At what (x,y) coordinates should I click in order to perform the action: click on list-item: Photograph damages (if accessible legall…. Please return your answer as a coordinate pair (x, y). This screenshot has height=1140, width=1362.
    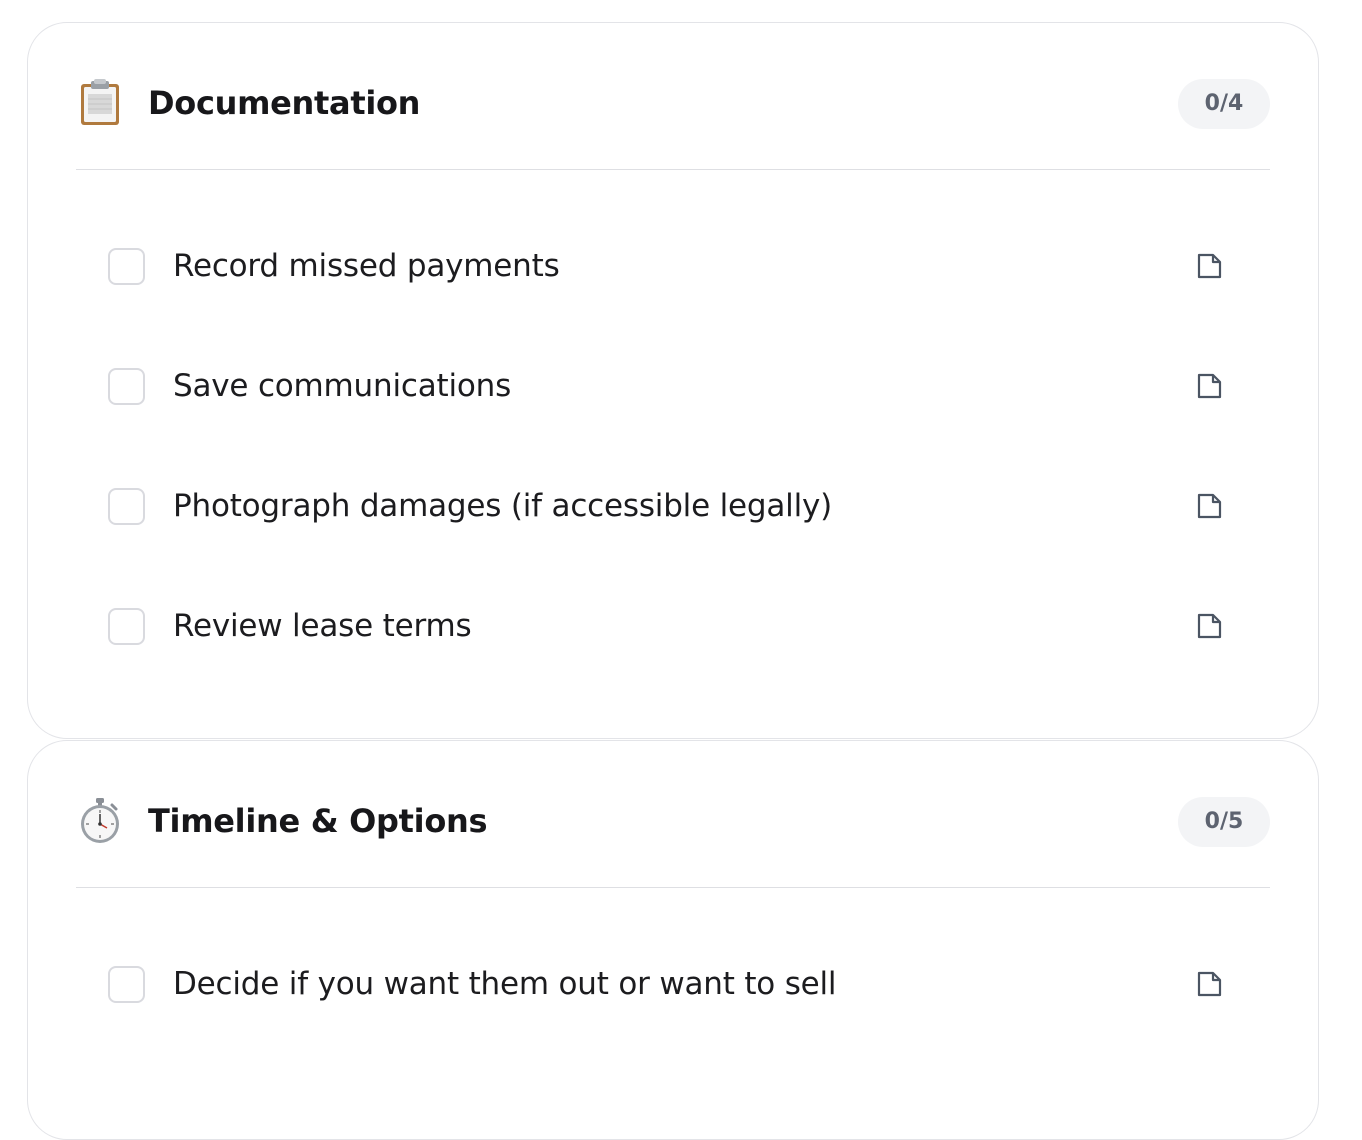
    Looking at the image, I should click on (673, 508).